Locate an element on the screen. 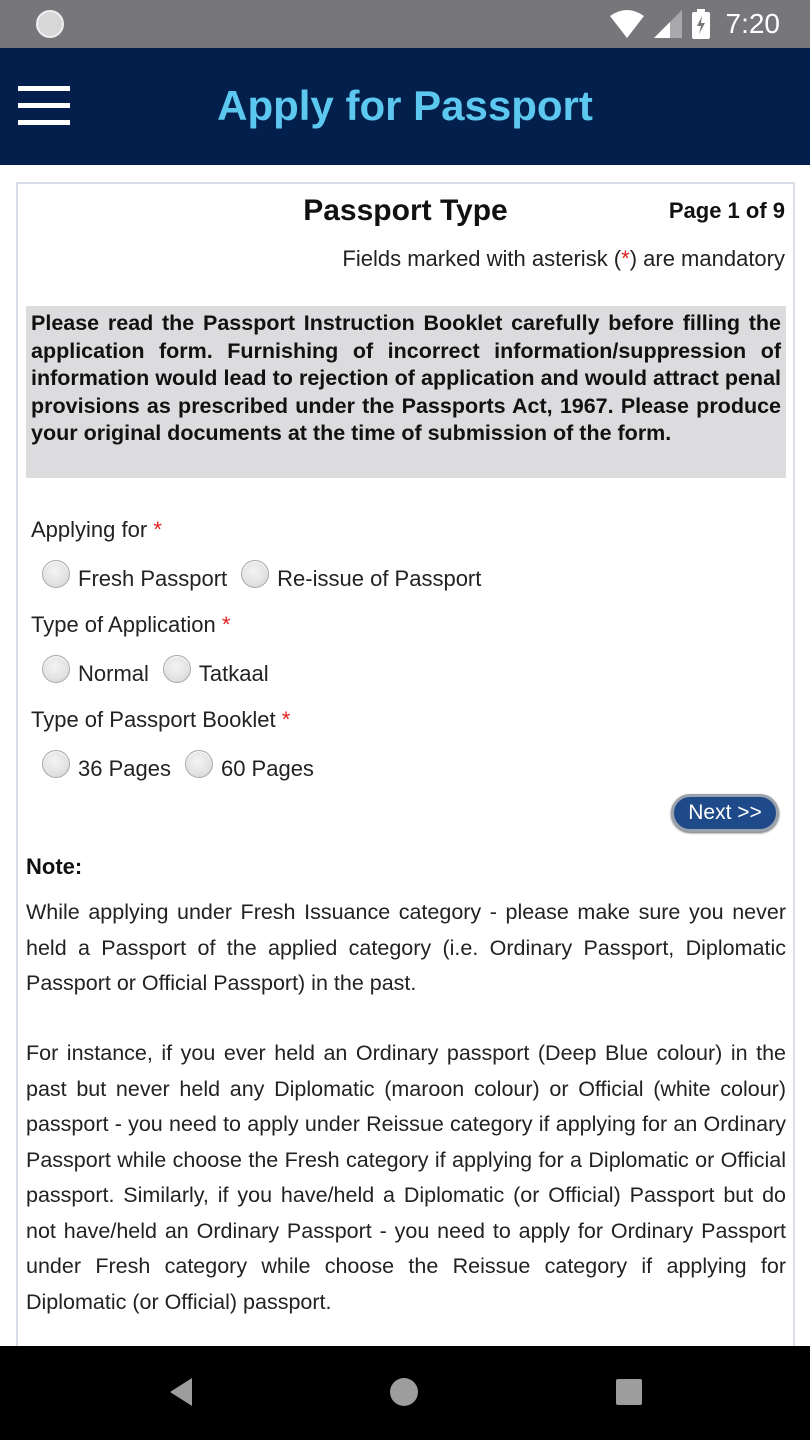 This screenshot has width=810, height=1440. applying-for-radio-group: Fresh Passport Re-issue of Passport is located at coordinates (268, 576).